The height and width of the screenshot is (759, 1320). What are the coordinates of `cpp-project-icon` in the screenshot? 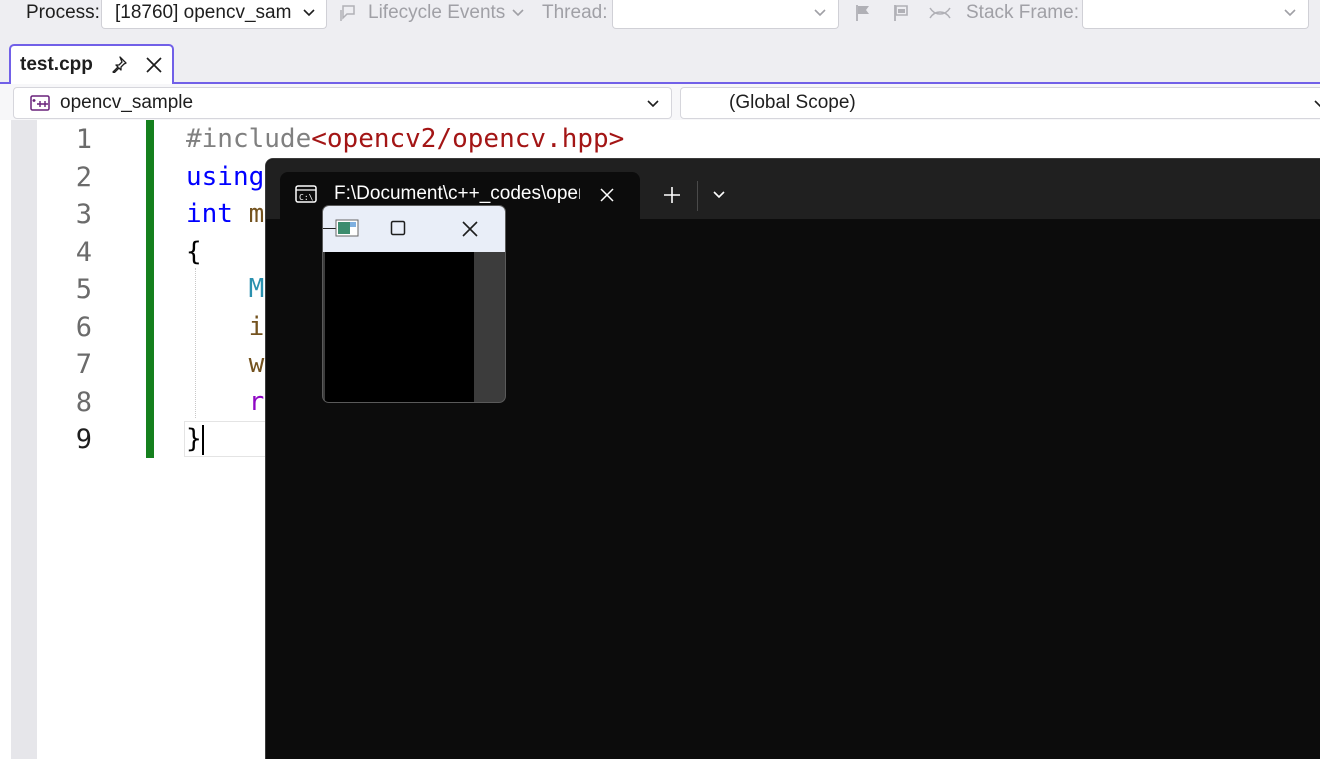 It's located at (40, 103).